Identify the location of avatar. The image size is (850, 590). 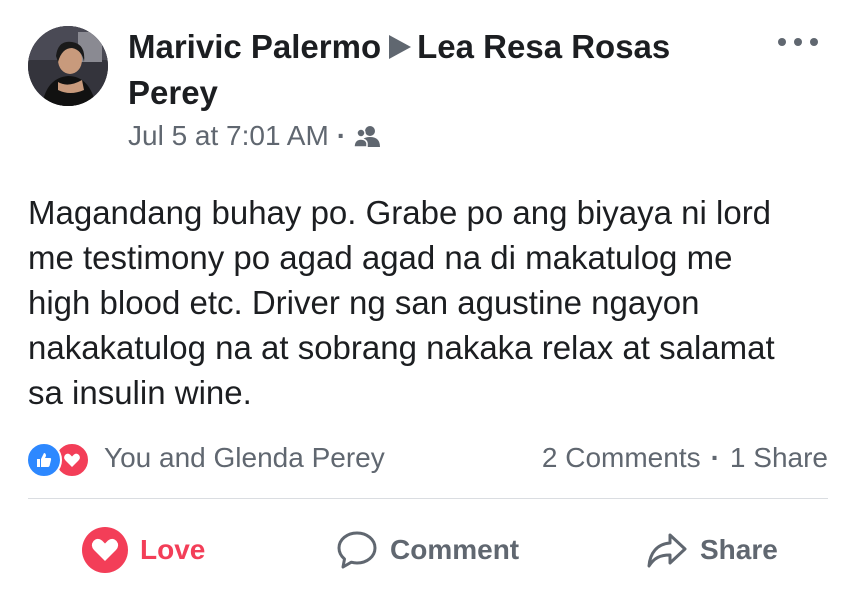
(68, 66).